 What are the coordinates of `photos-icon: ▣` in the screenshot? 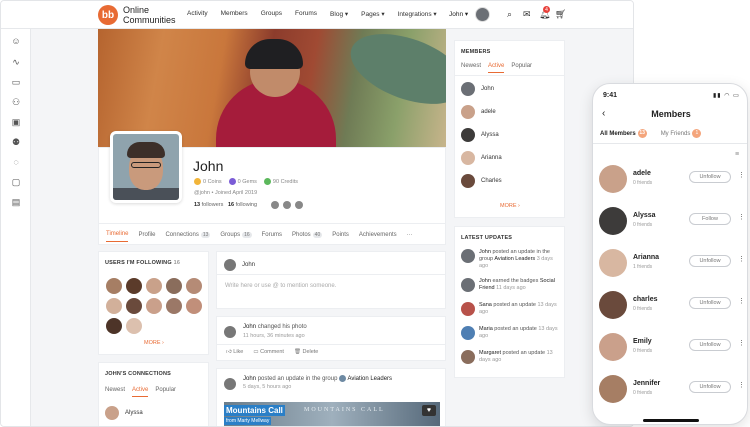 It's located at (16, 122).